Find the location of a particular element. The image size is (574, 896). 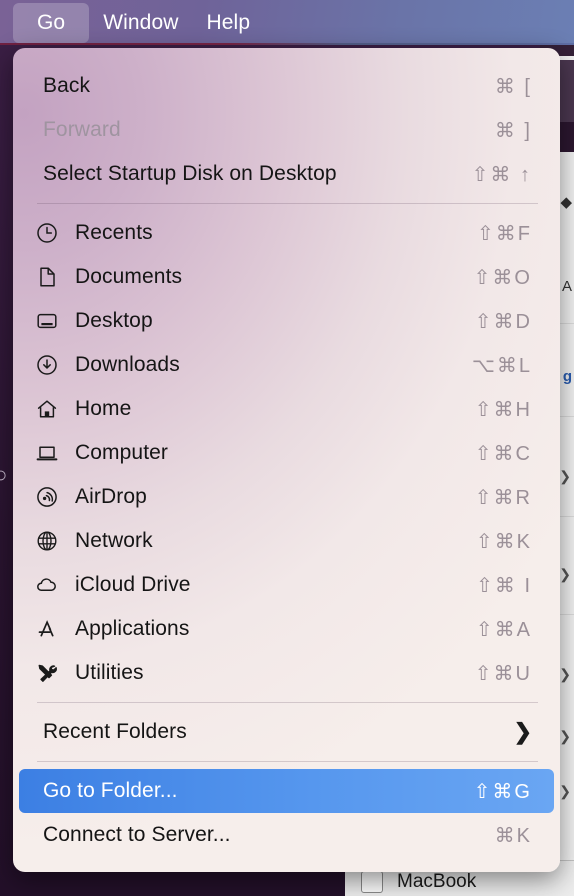

menu-item-utilities: Utilities ⇧⌘U is located at coordinates (286, 673).